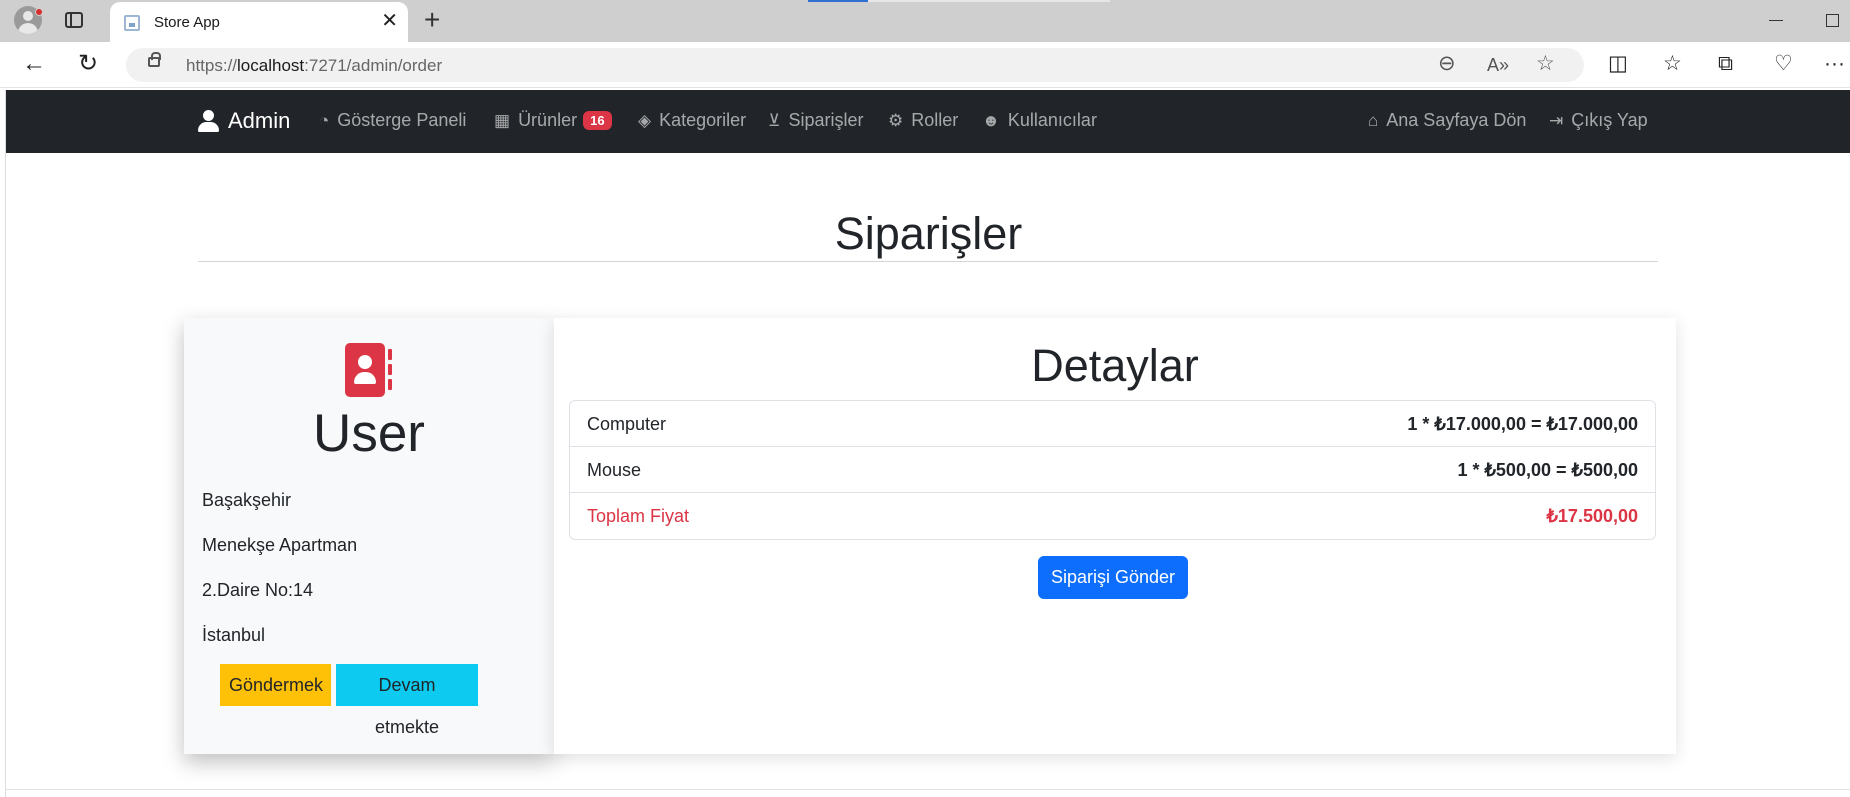 The width and height of the screenshot is (1850, 797). Describe the element at coordinates (154, 59) in the screenshot. I see `lock-icon` at that location.